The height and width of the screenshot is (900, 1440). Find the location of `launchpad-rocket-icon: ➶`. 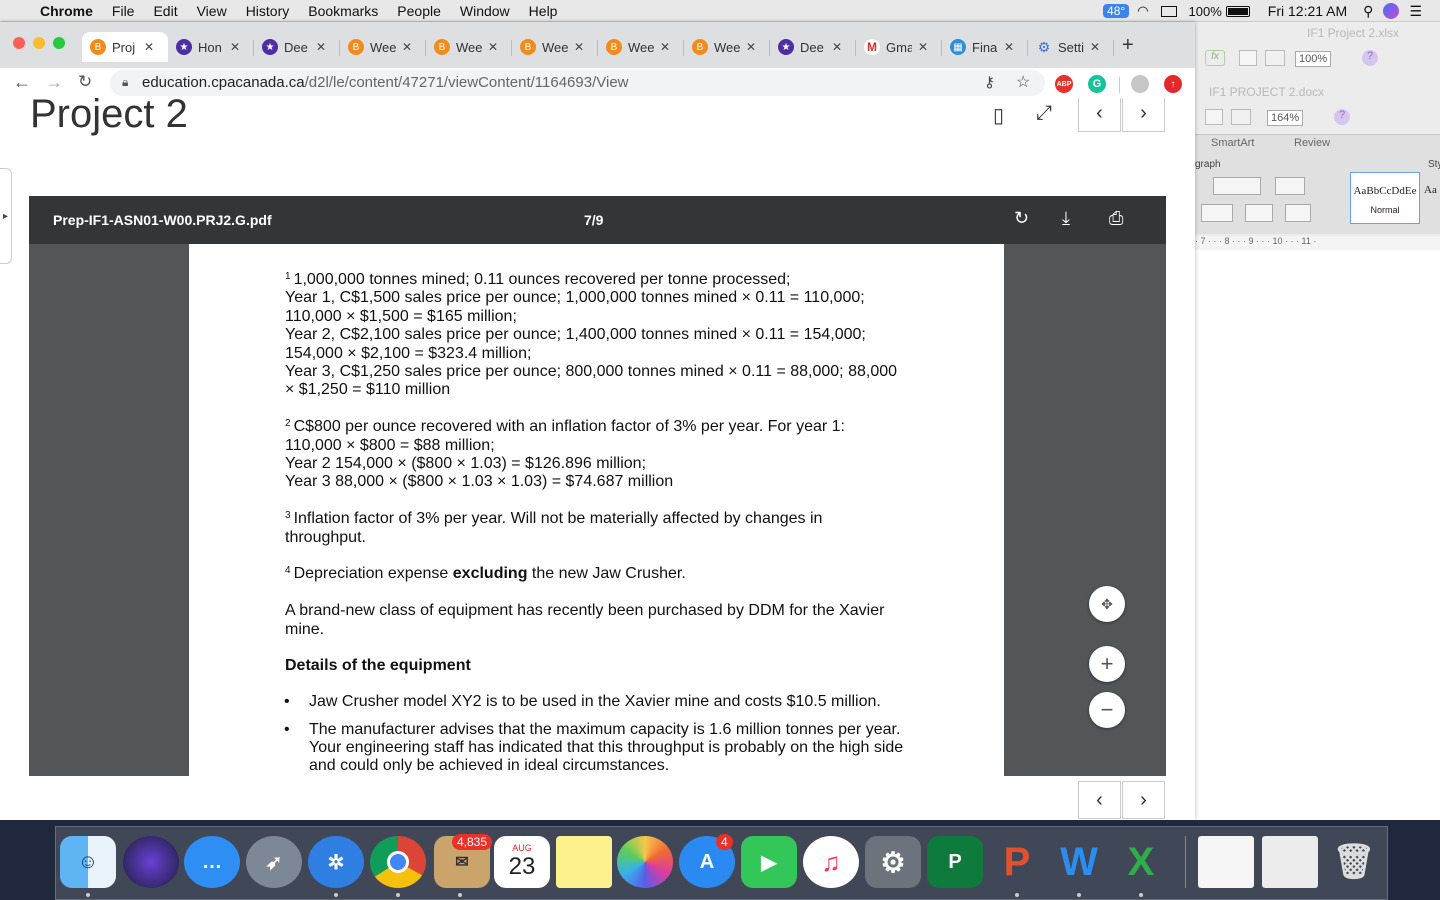

launchpad-rocket-icon: ➶ is located at coordinates (274, 862).